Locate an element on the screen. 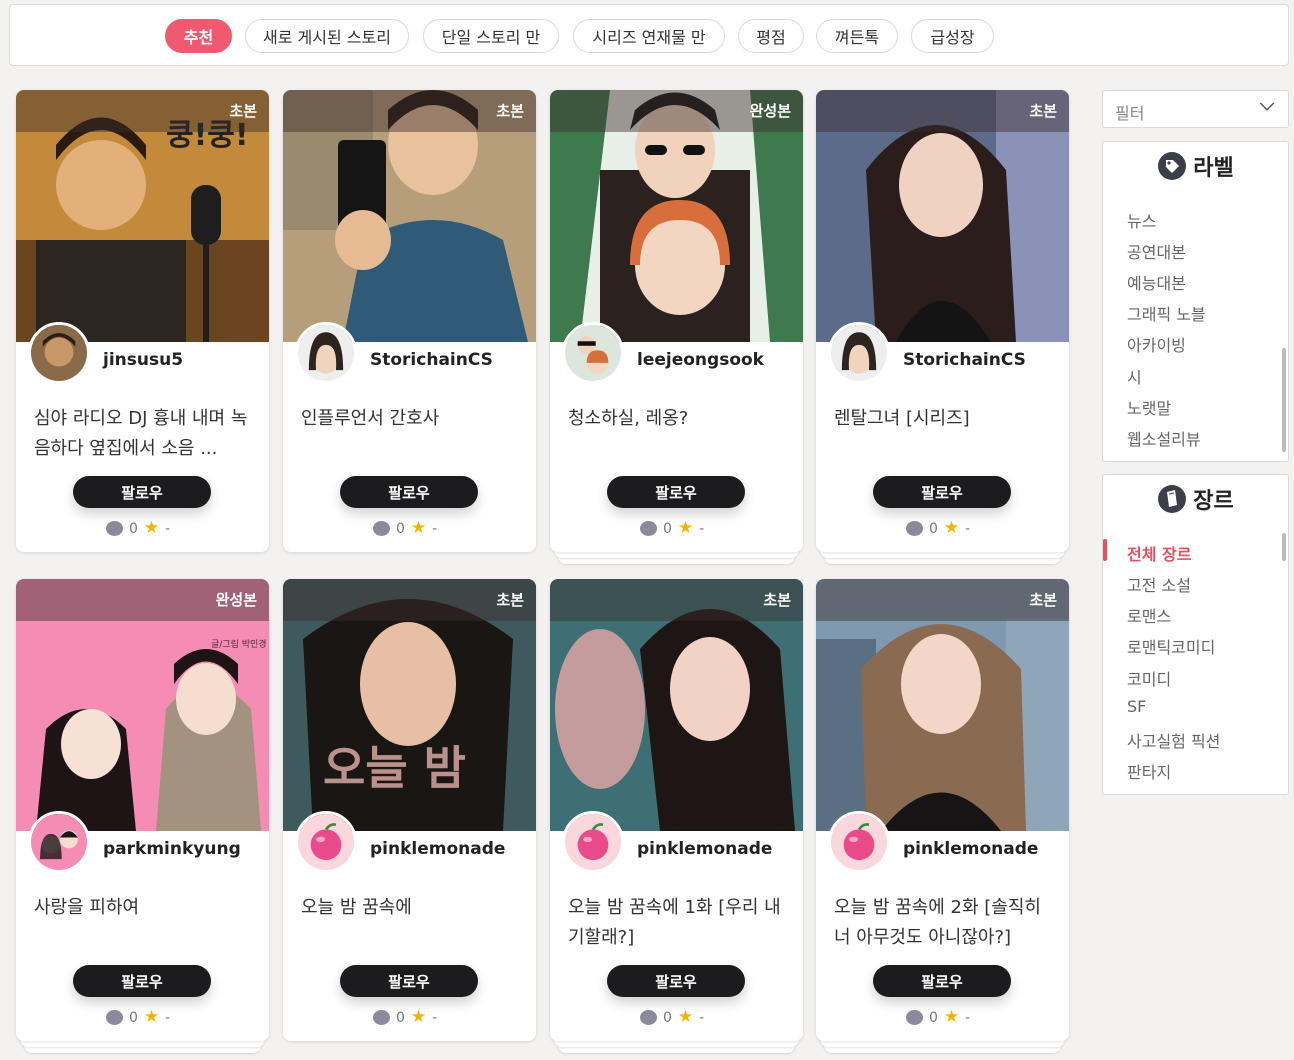  story-title: 오늘 밤 꿈속에 2화 [솔직히 너 아무것도 아니잖아?] is located at coordinates (944, 923).